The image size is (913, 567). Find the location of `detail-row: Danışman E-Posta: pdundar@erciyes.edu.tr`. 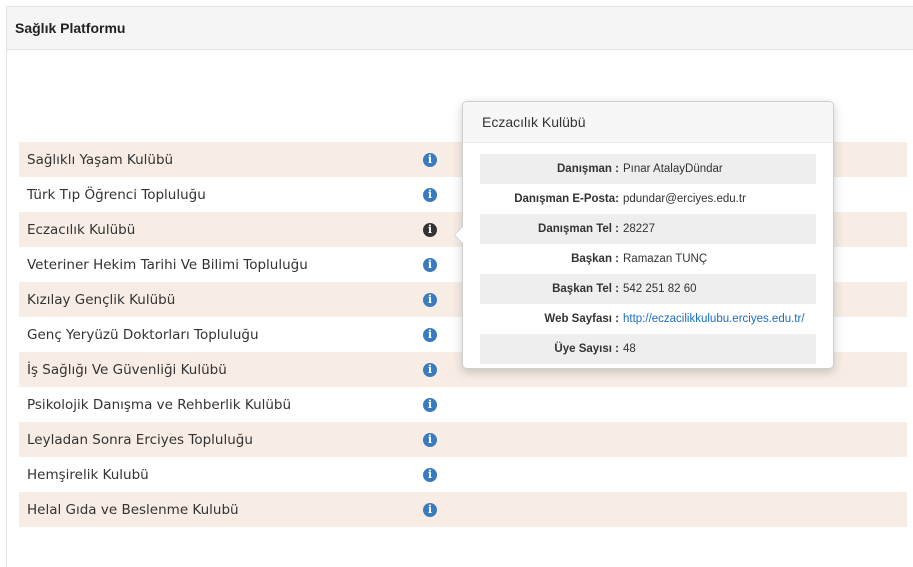

detail-row: Danışman E-Posta: pdundar@erciyes.edu.tr is located at coordinates (648, 199).